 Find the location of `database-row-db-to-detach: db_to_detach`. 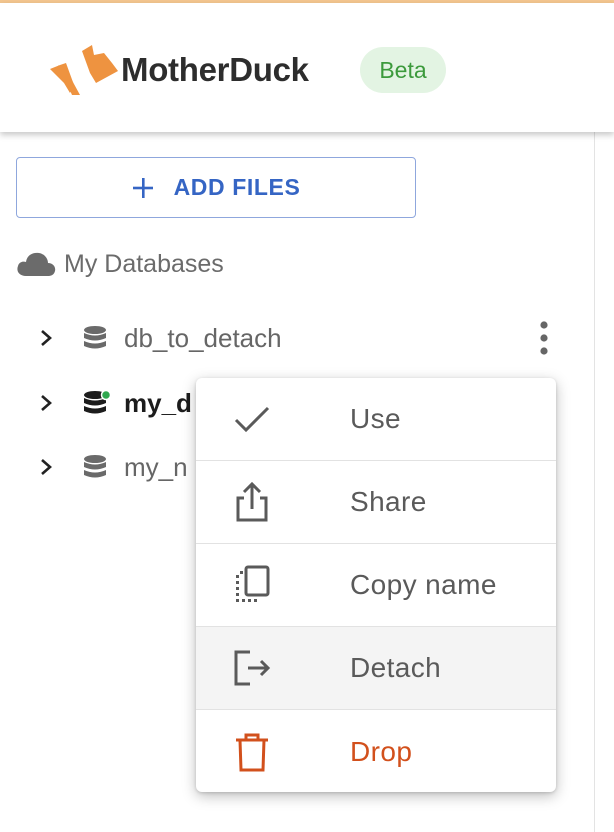

database-row-db-to-detach: db_to_detach is located at coordinates (160, 338).